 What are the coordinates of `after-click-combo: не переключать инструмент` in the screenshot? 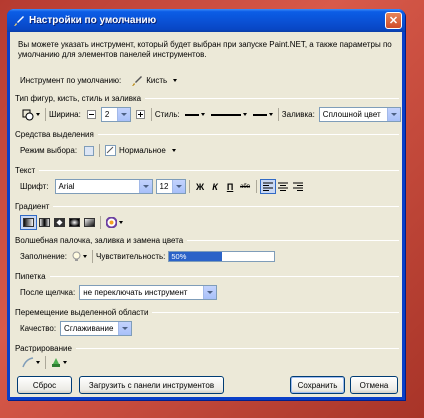 It's located at (148, 292).